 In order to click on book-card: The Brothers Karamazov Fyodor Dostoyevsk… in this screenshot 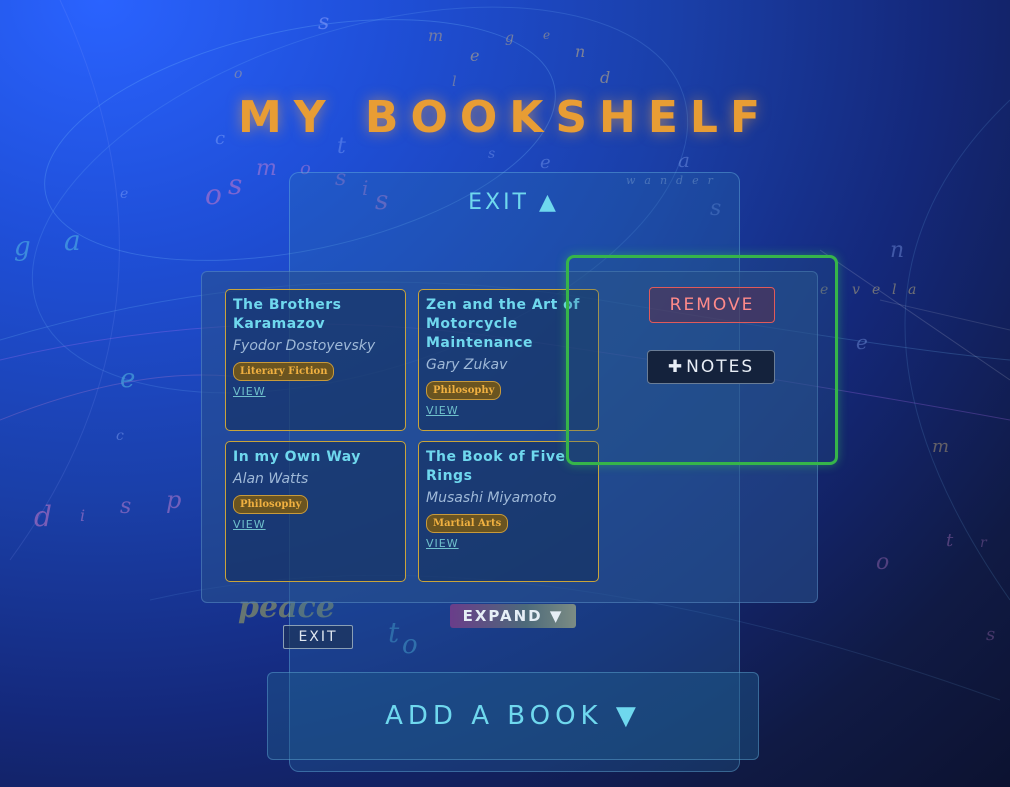, I will do `click(315, 360)`.